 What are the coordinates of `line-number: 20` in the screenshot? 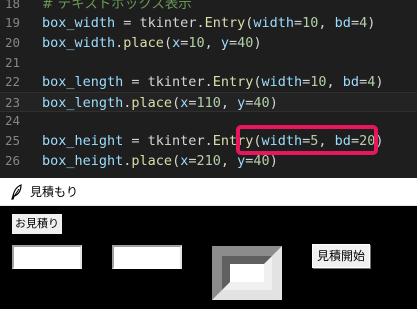 It's located at (12, 42).